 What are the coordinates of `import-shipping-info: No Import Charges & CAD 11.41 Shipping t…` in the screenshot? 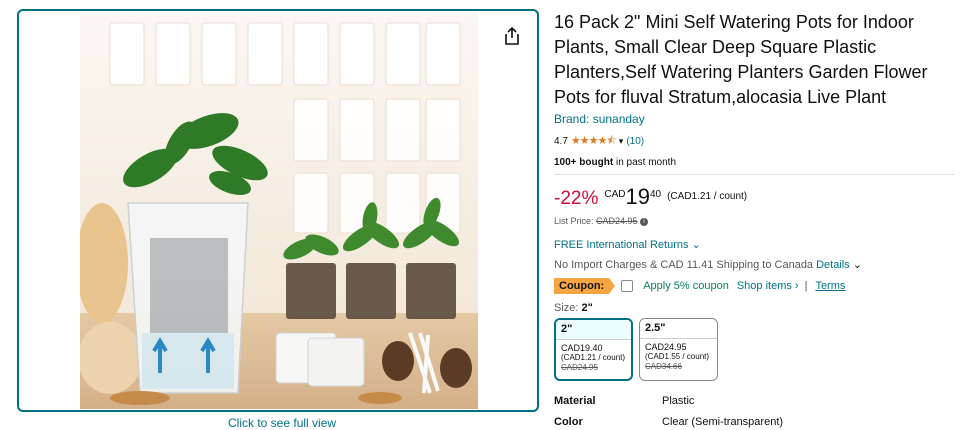 It's located at (754, 264).